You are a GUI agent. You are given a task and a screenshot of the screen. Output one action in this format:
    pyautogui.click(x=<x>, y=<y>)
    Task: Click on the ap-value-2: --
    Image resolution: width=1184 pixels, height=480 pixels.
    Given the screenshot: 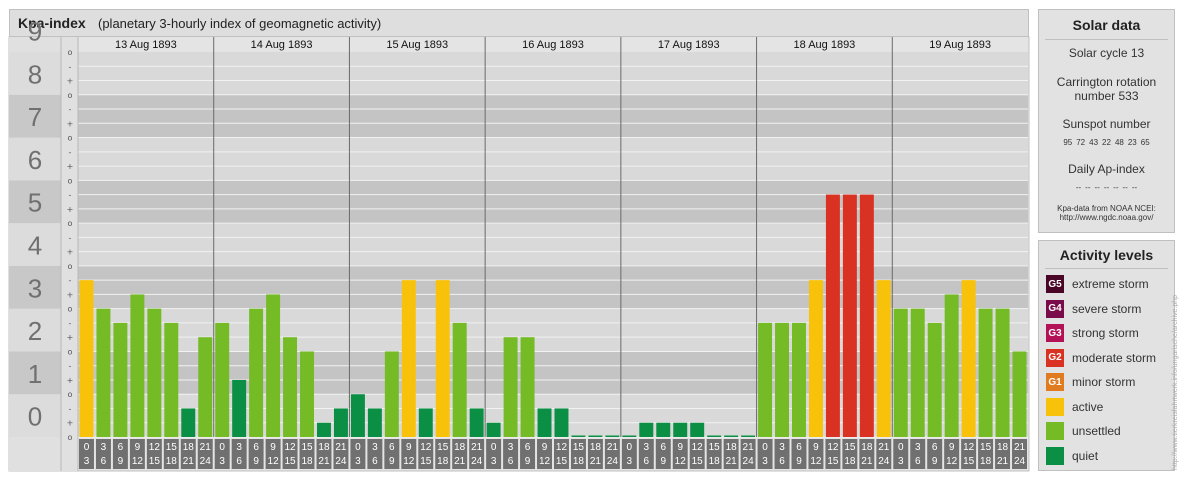 What is the action you would take?
    pyautogui.click(x=1088, y=187)
    